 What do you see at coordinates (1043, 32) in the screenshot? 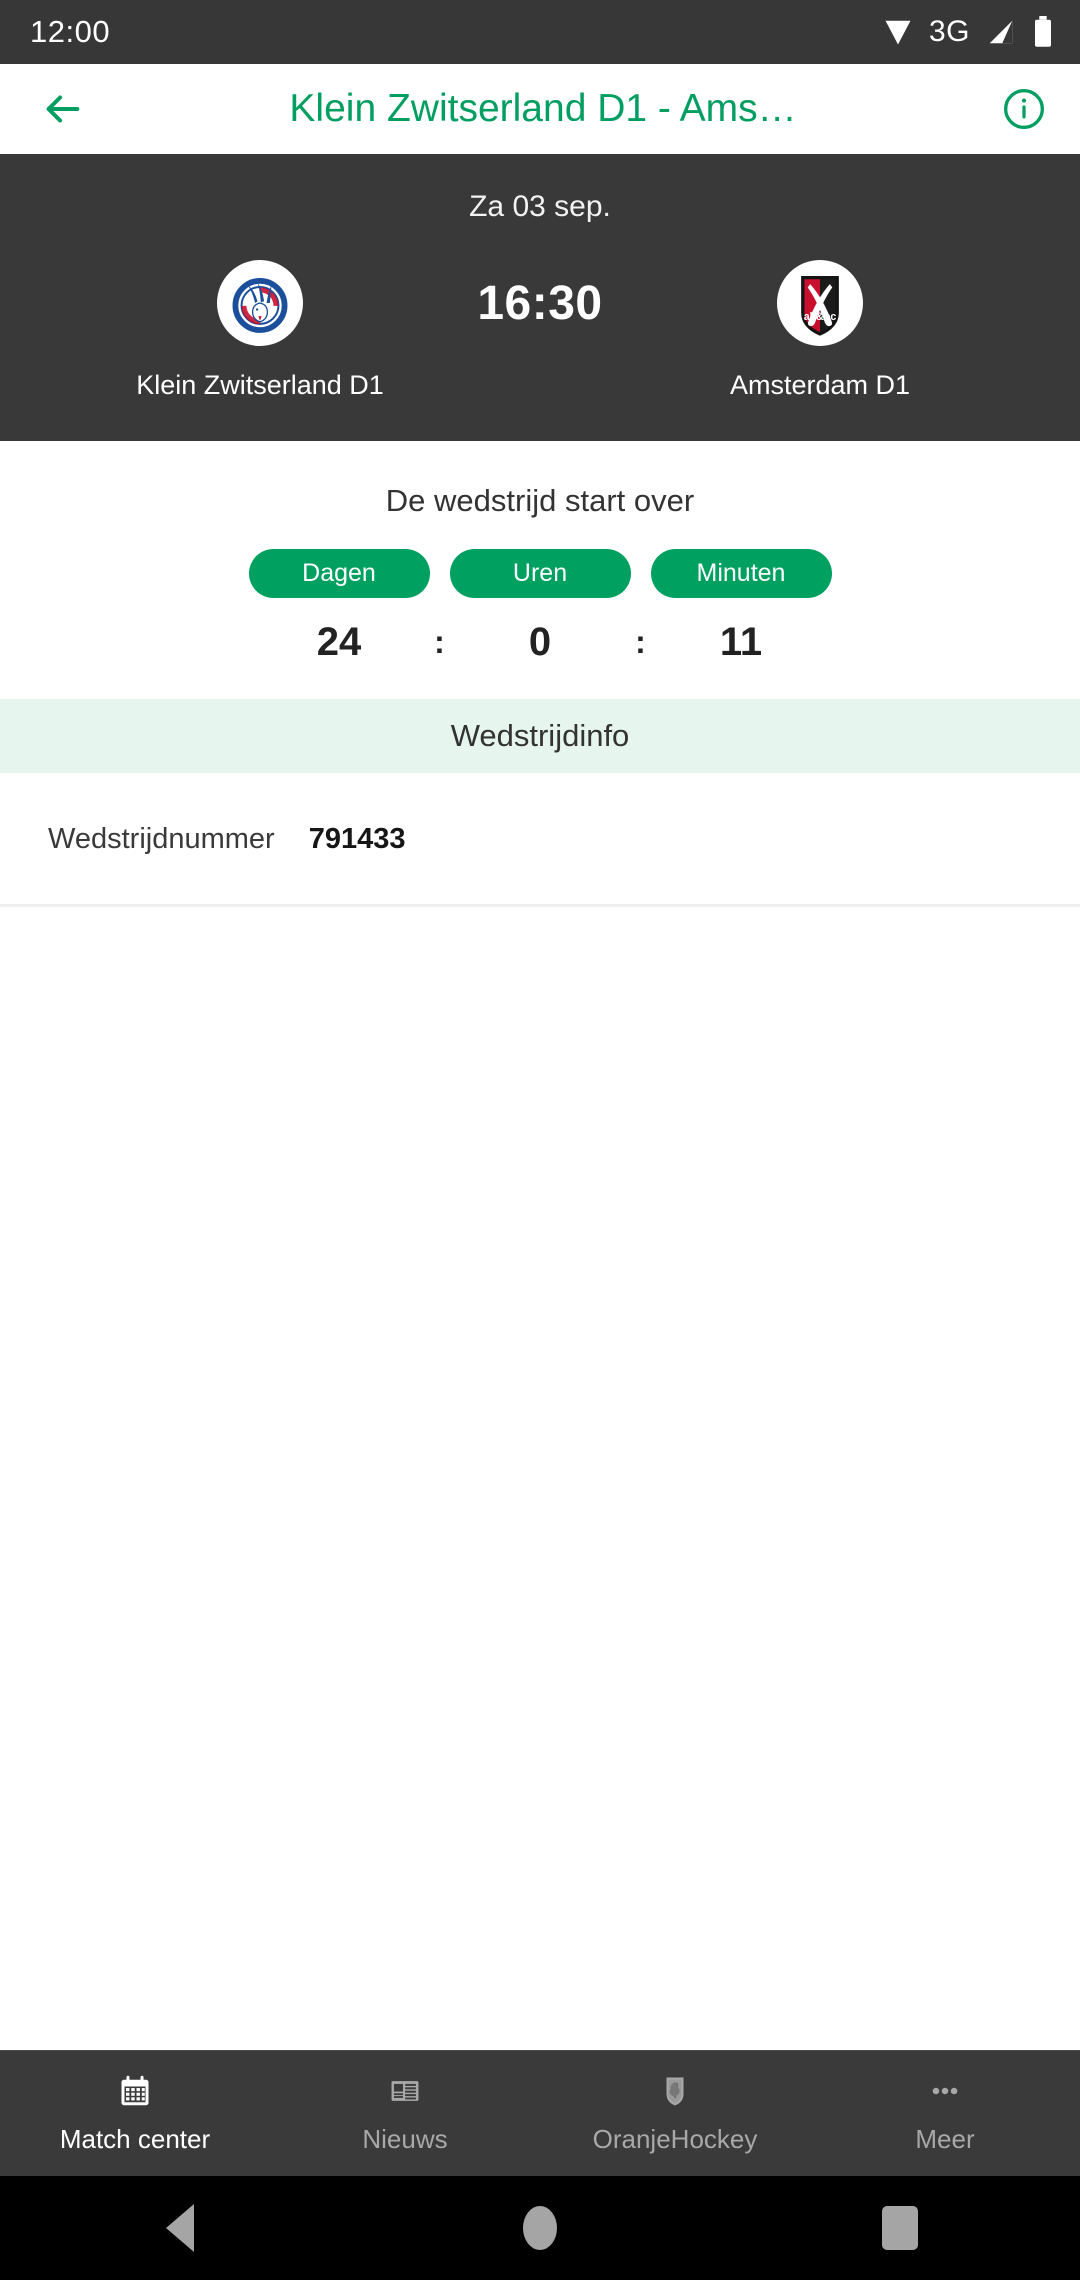
I see `battery-icon` at bounding box center [1043, 32].